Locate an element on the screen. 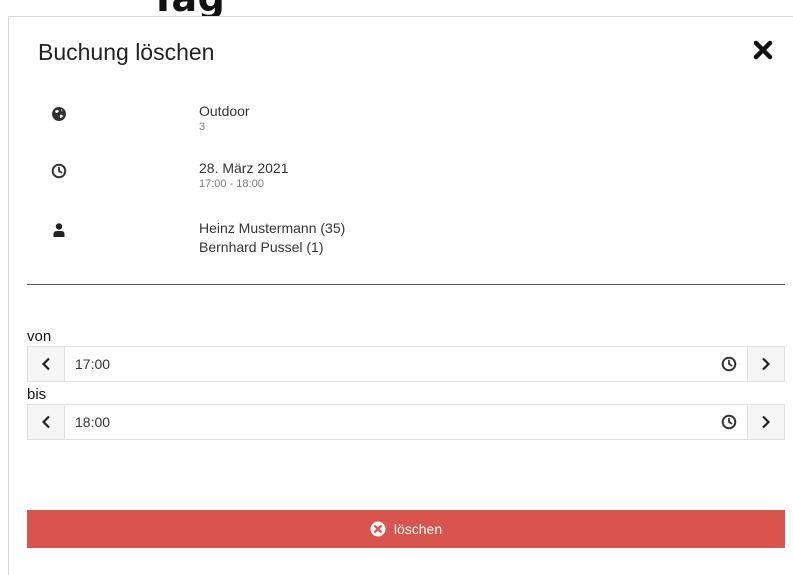 The width and height of the screenshot is (793, 575). person-name: Bernhard Pussel (1) is located at coordinates (261, 247).